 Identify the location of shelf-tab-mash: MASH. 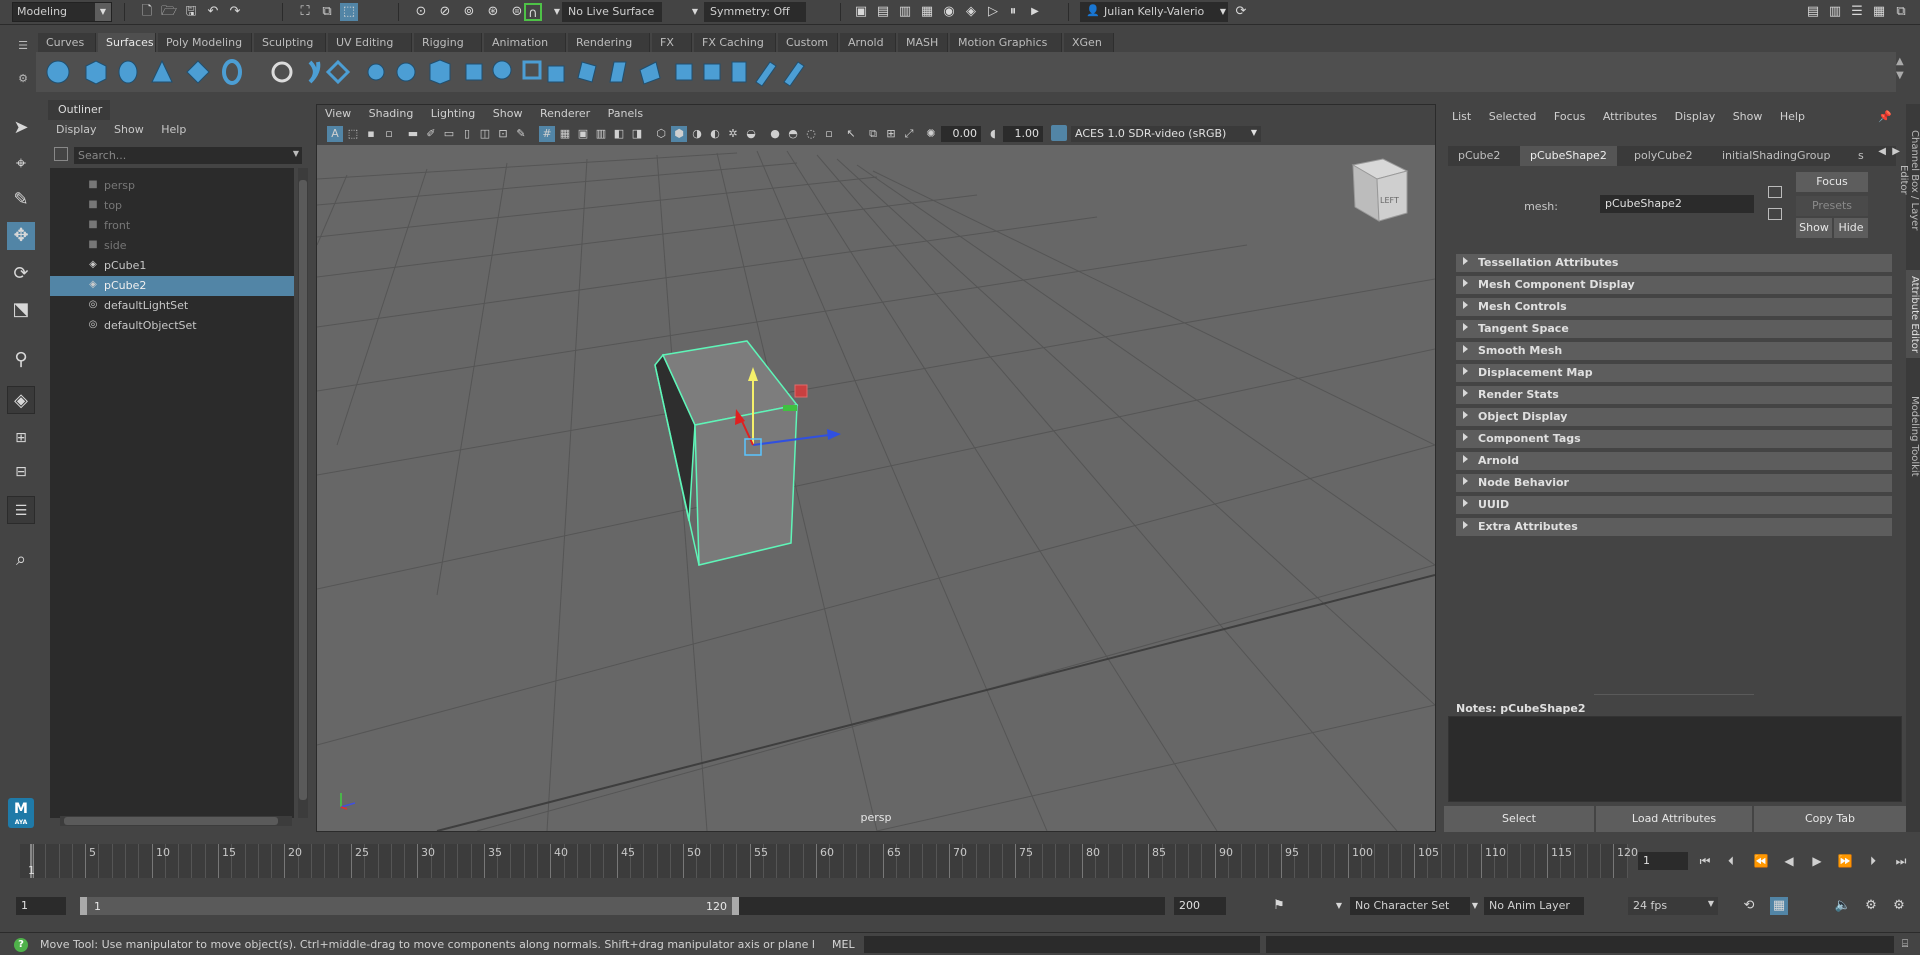
(923, 42).